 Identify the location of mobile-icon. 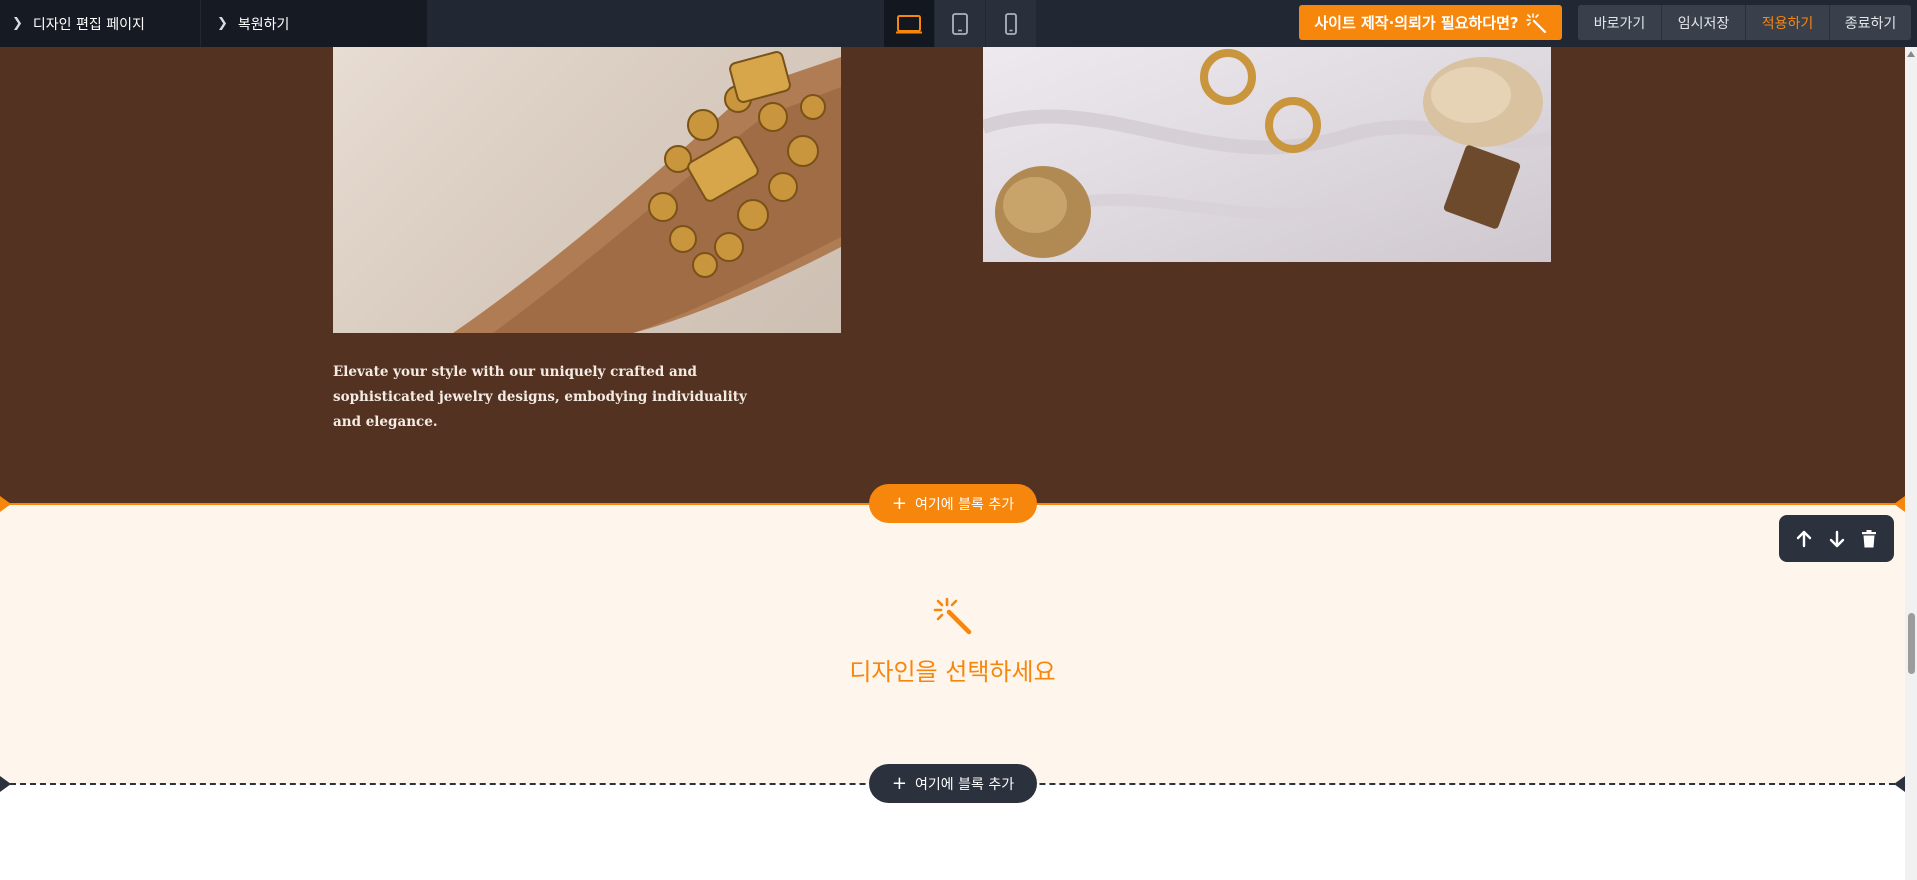
(1011, 23).